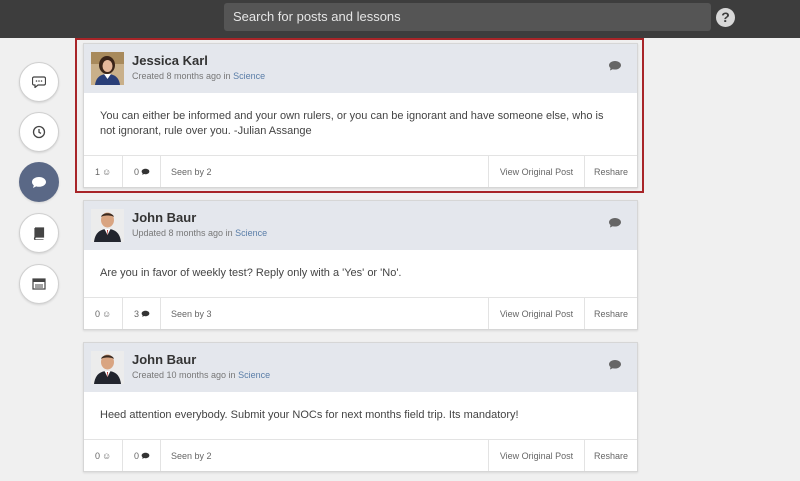  I want to click on calendar-icon, so click(39, 284).